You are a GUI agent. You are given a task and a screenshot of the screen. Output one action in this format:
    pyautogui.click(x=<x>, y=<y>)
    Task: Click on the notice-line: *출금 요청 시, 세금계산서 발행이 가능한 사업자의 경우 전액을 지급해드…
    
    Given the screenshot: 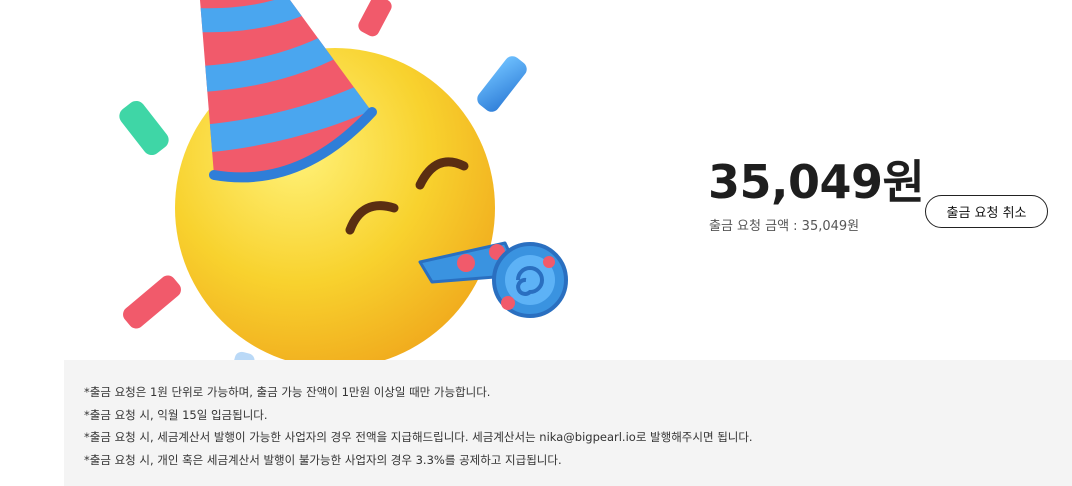 What is the action you would take?
    pyautogui.click(x=418, y=437)
    